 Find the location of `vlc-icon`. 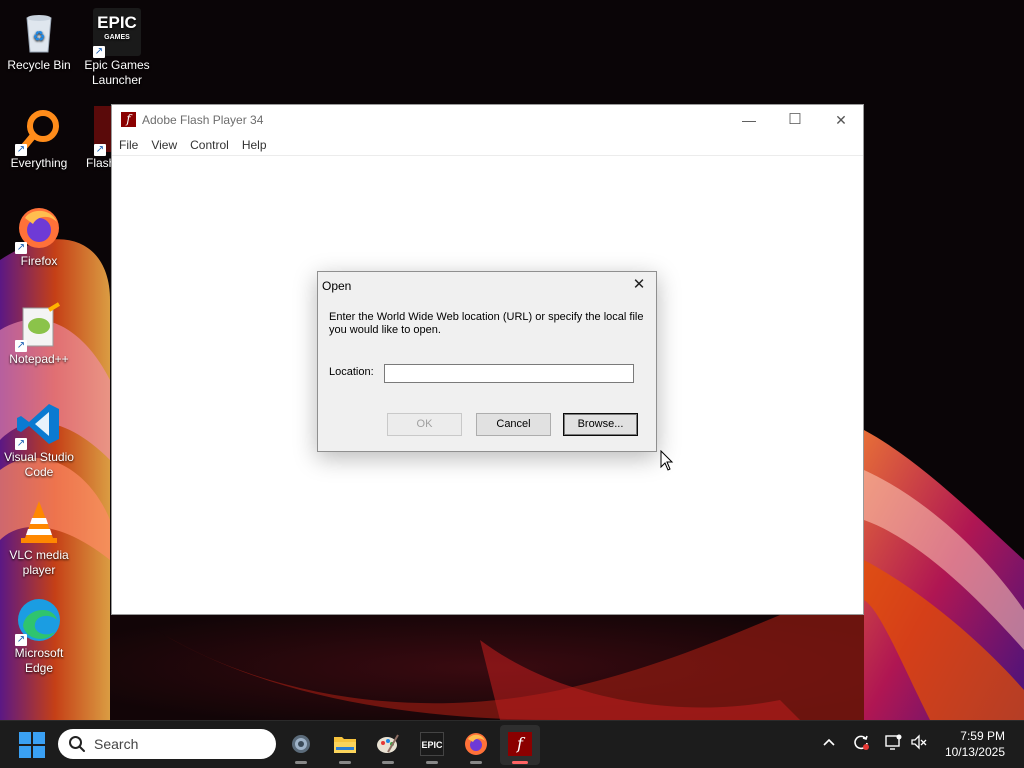

vlc-icon is located at coordinates (39, 522).